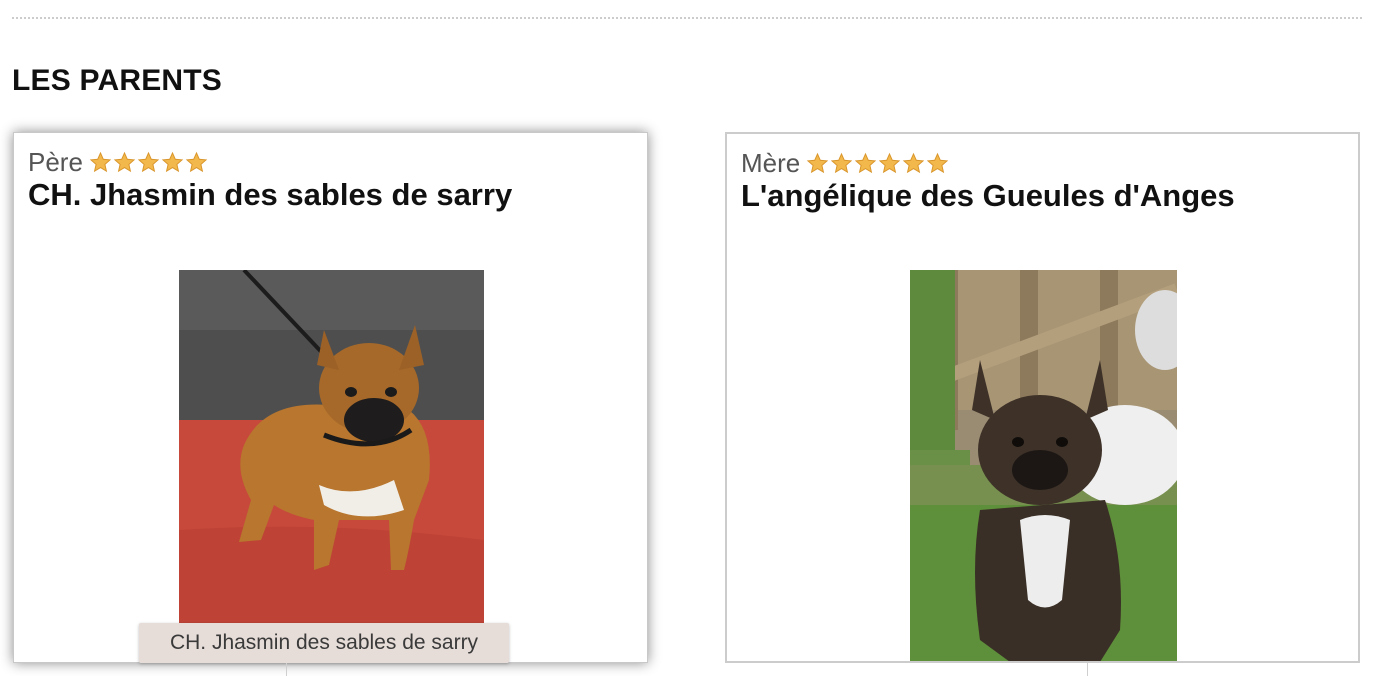 The image size is (1388, 676). I want to click on dotted-divider, so click(687, 18).